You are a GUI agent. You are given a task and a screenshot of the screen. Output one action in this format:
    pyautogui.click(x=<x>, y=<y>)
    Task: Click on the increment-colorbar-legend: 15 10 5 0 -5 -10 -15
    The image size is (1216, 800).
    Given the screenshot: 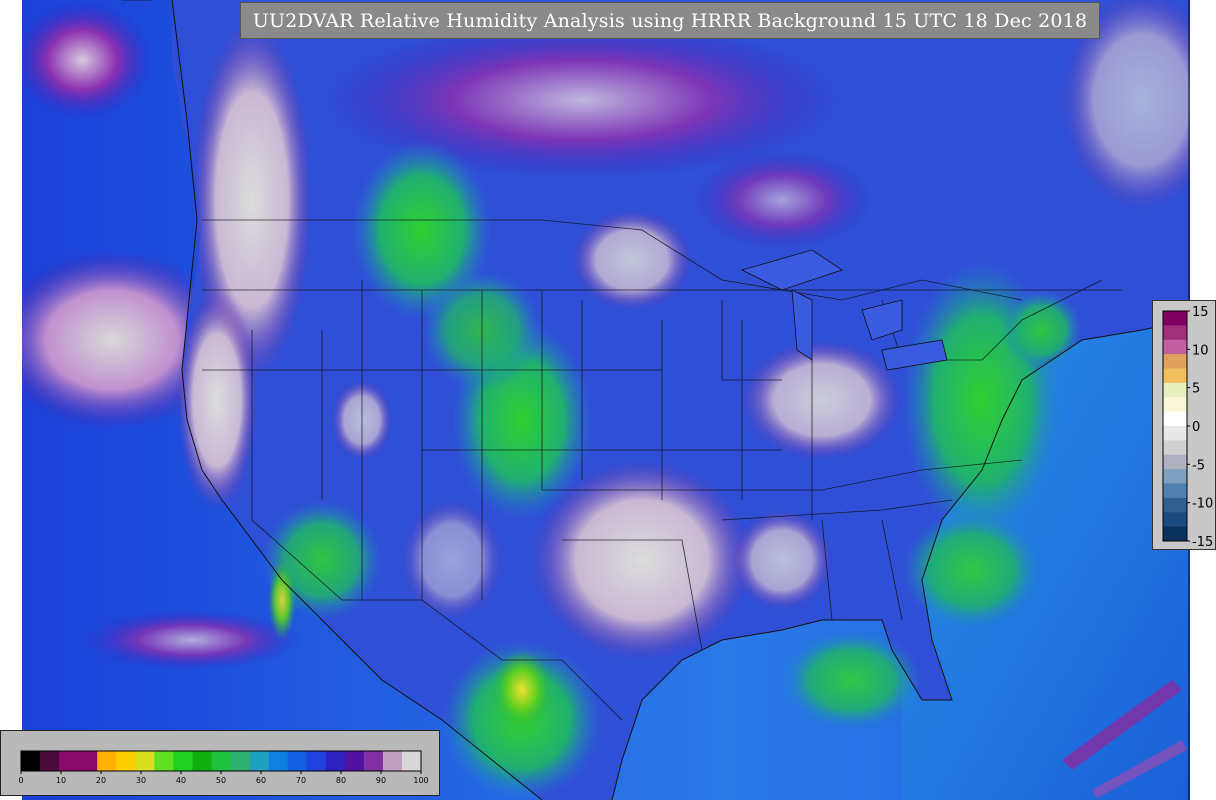 What is the action you would take?
    pyautogui.click(x=1184, y=425)
    